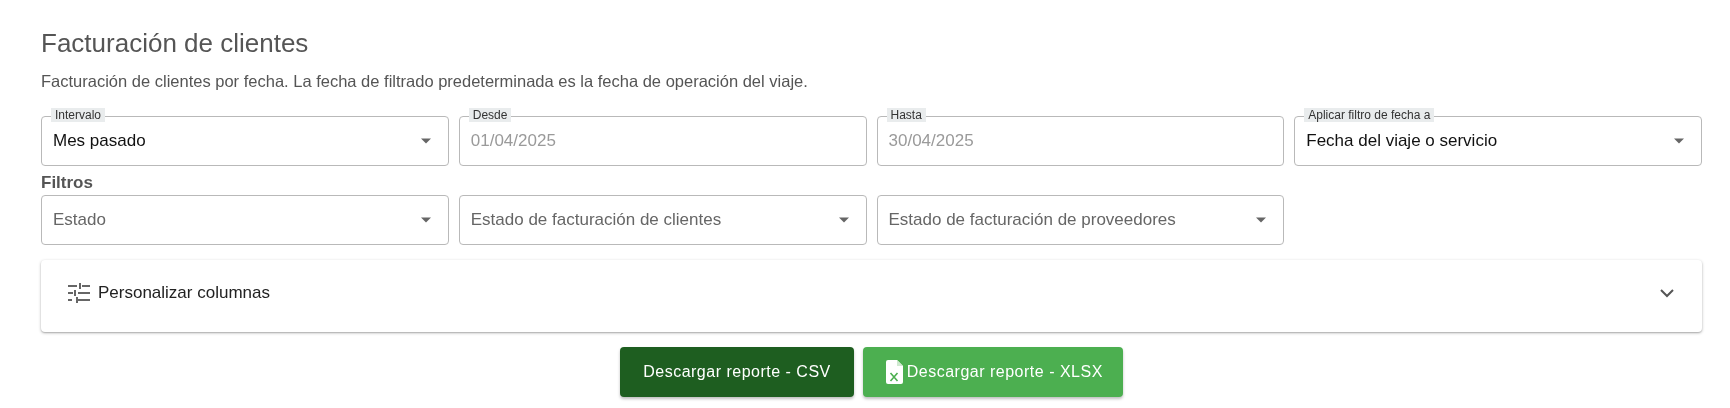 This screenshot has height=408, width=1730. I want to click on sliders-icon, so click(79, 293).